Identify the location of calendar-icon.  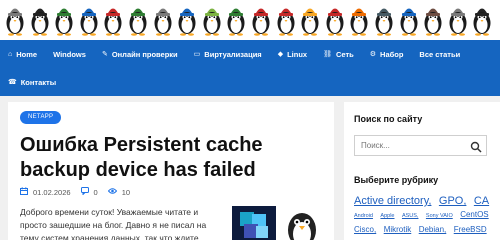
(24, 192).